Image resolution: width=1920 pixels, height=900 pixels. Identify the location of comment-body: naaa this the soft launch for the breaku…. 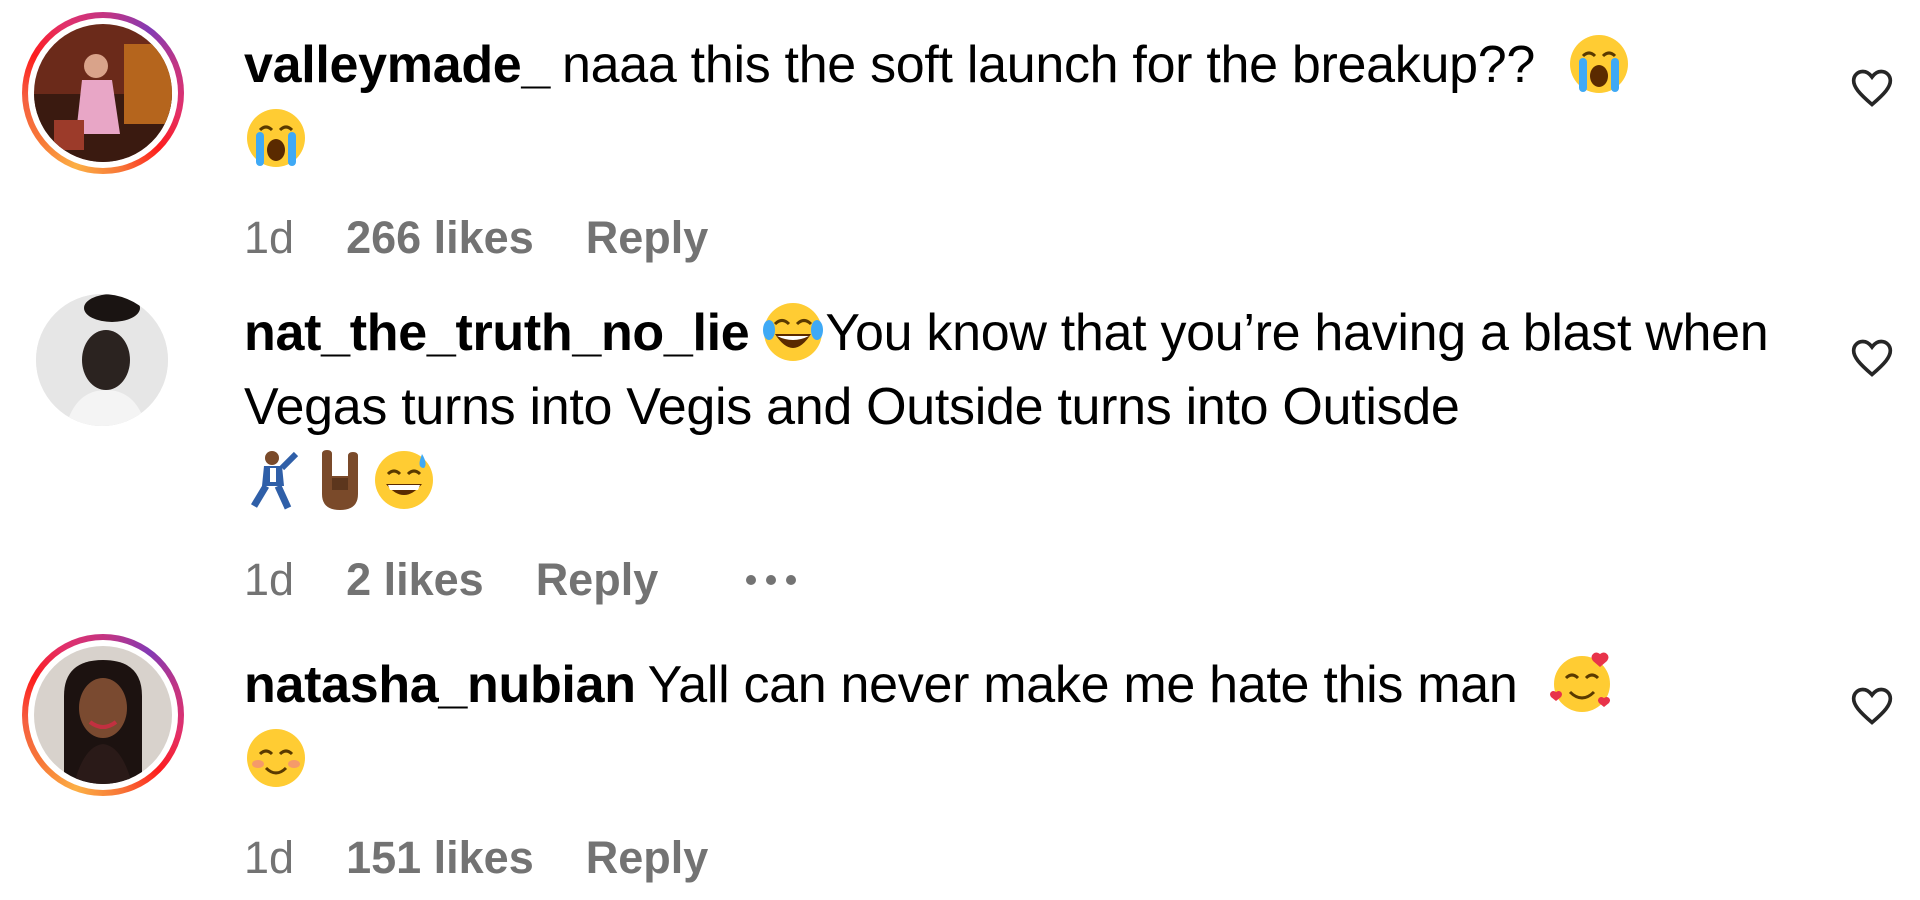
(1048, 65).